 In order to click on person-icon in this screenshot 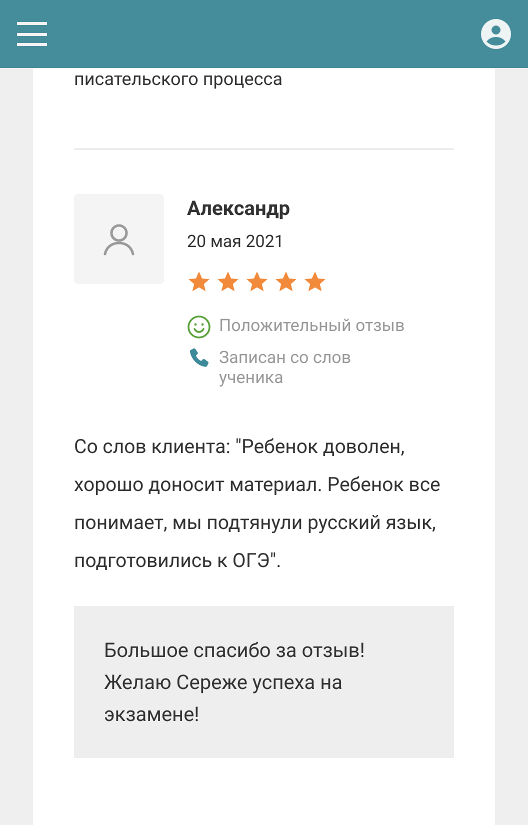, I will do `click(119, 239)`.